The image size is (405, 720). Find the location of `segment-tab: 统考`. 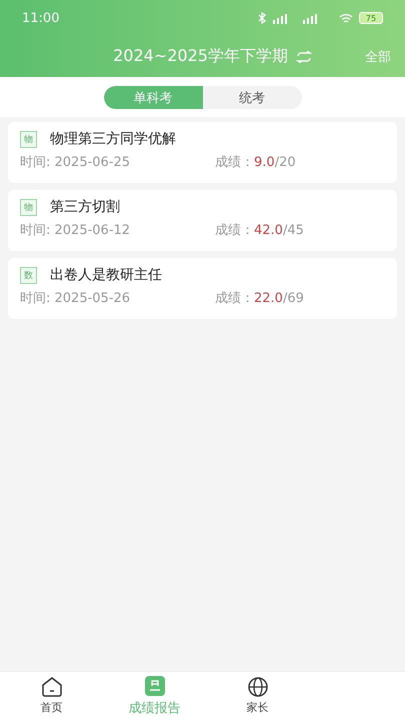

segment-tab: 统考 is located at coordinates (252, 97).